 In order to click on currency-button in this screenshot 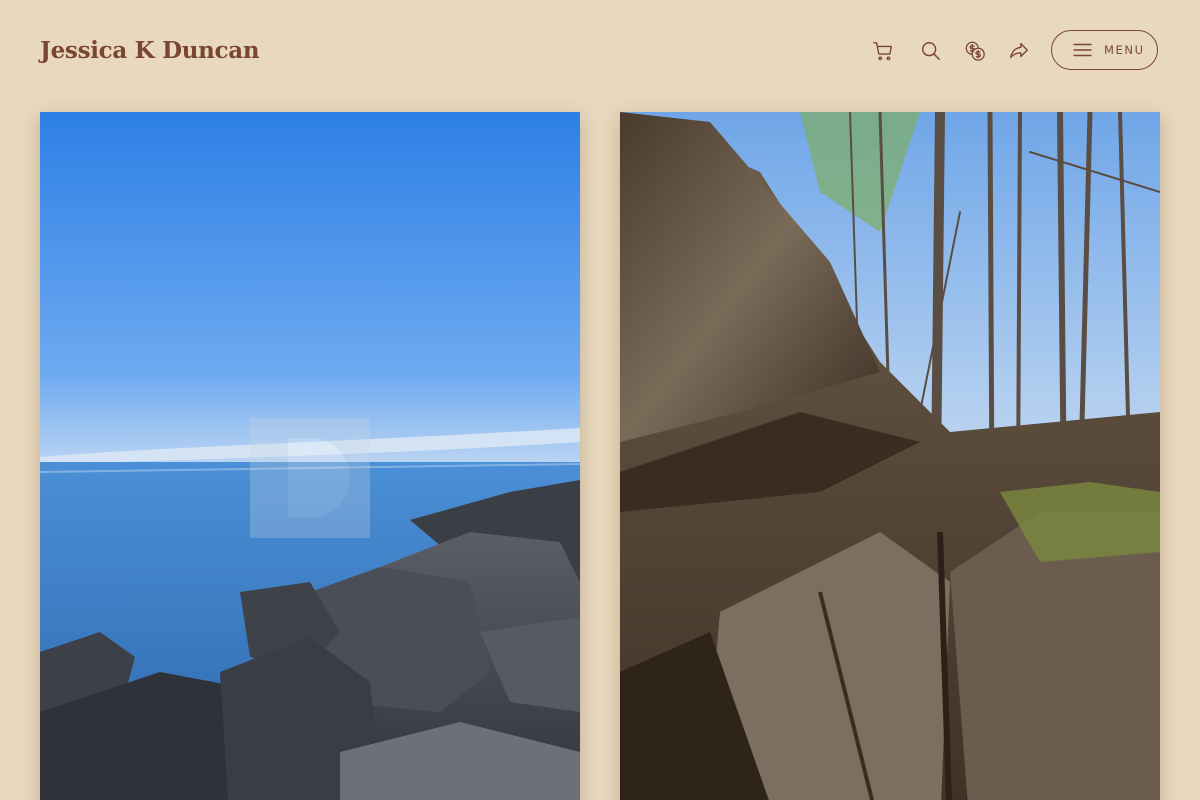, I will do `click(975, 51)`.